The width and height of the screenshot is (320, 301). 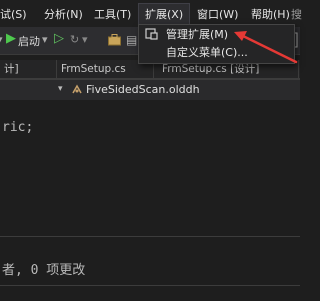 I want to click on menu-debug: 试(S), so click(x=13, y=14).